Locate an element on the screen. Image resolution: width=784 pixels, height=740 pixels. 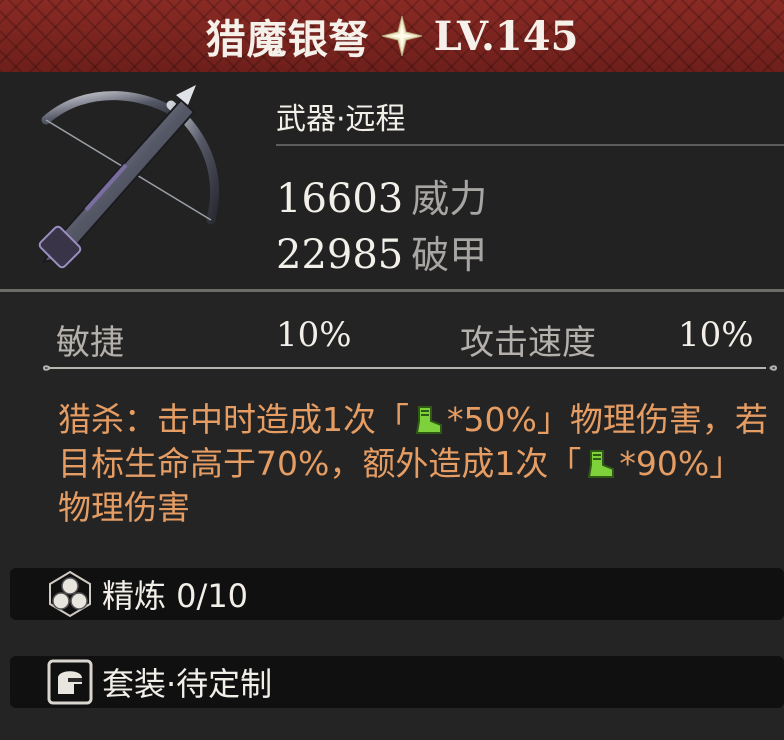
stat-power: 16603 威力 is located at coordinates (381, 195).